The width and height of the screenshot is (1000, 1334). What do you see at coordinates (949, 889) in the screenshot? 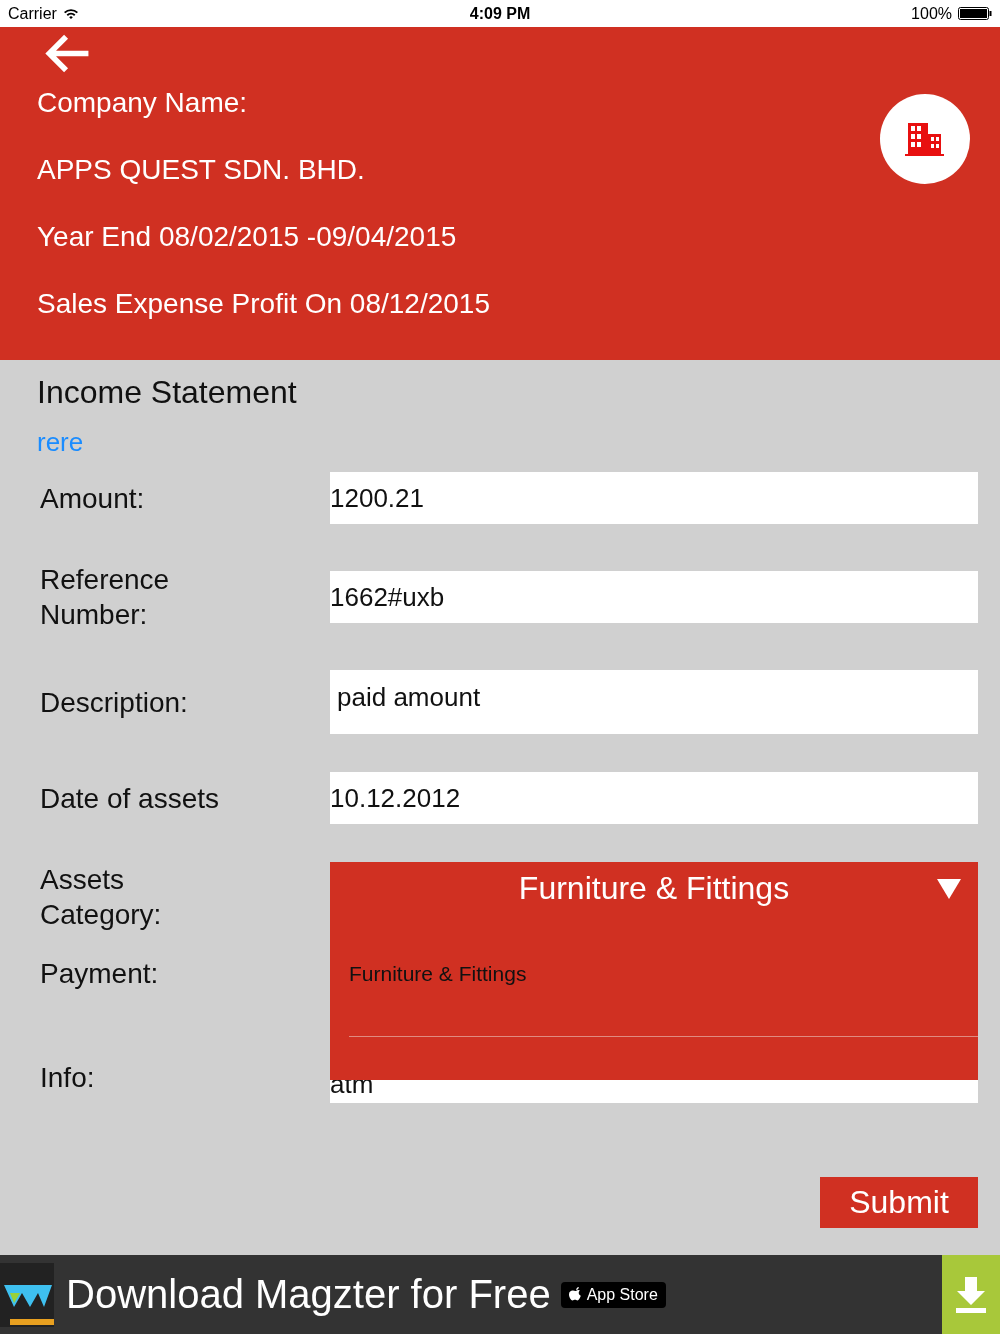
I see `caret-icon` at bounding box center [949, 889].